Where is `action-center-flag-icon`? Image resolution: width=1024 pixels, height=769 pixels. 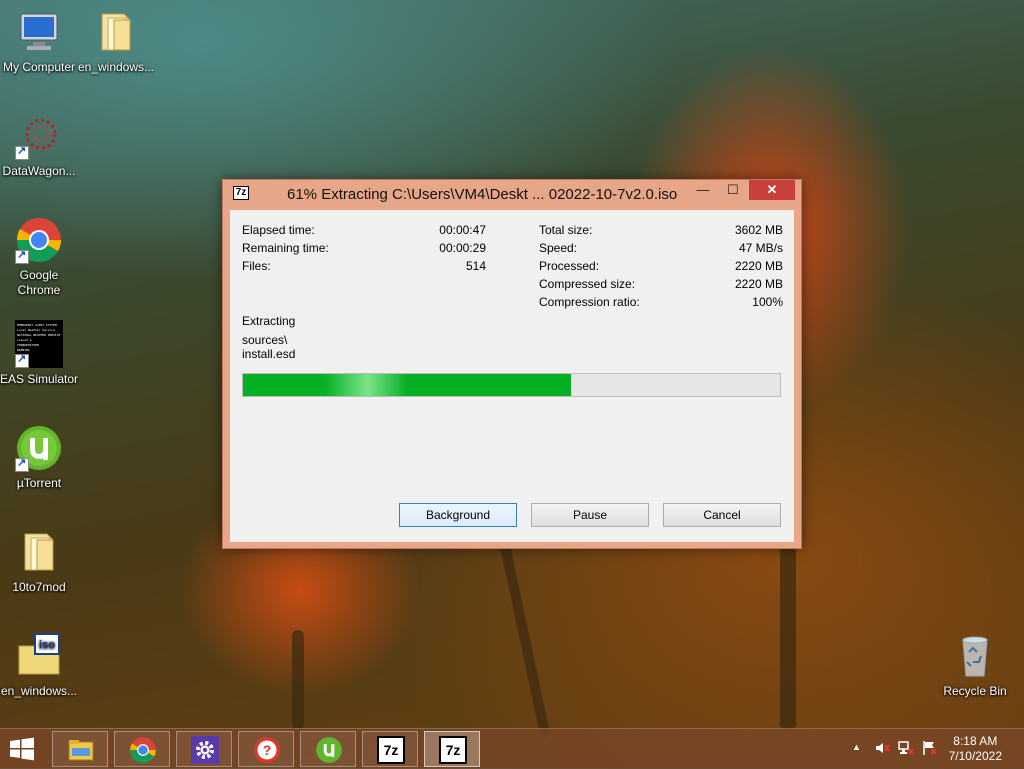 action-center-flag-icon is located at coordinates (930, 749).